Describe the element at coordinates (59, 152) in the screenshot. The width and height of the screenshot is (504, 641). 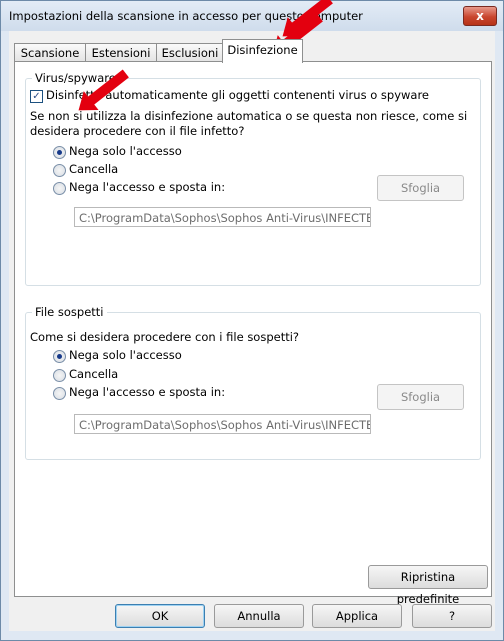
I see `virus-deny-access-radio` at that location.